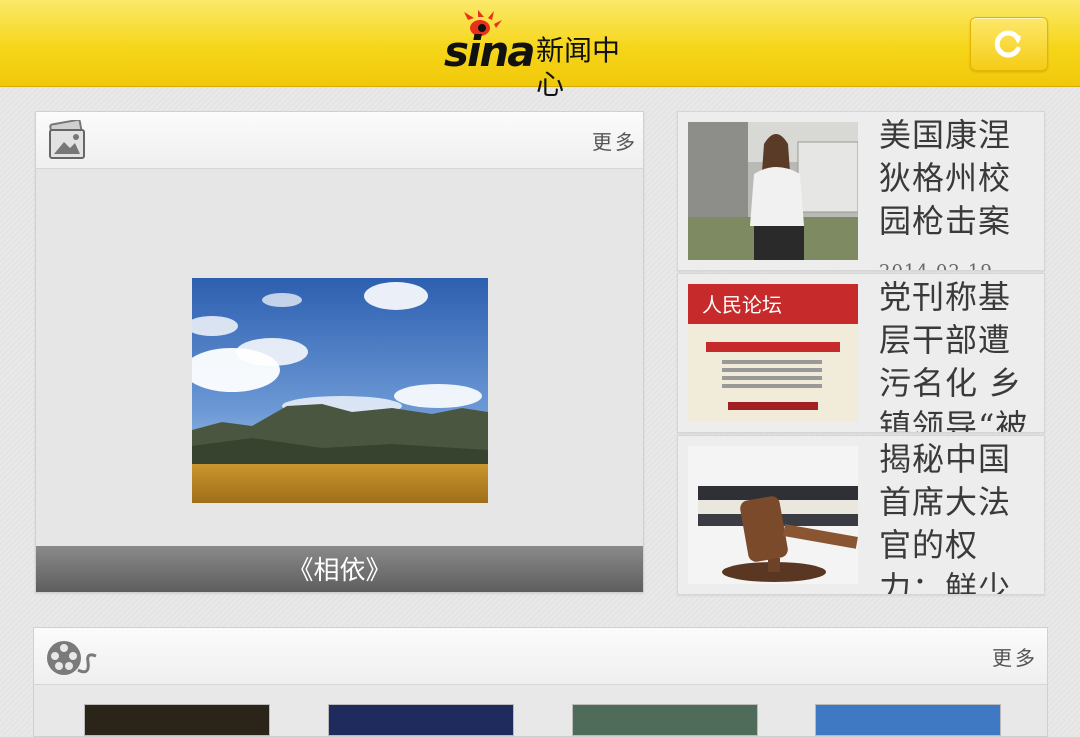 Image resolution: width=1080 pixels, height=737 pixels. I want to click on news-title: 揭秘中国首席大法官的权力：鲜少审案多在协, so click(945, 517).